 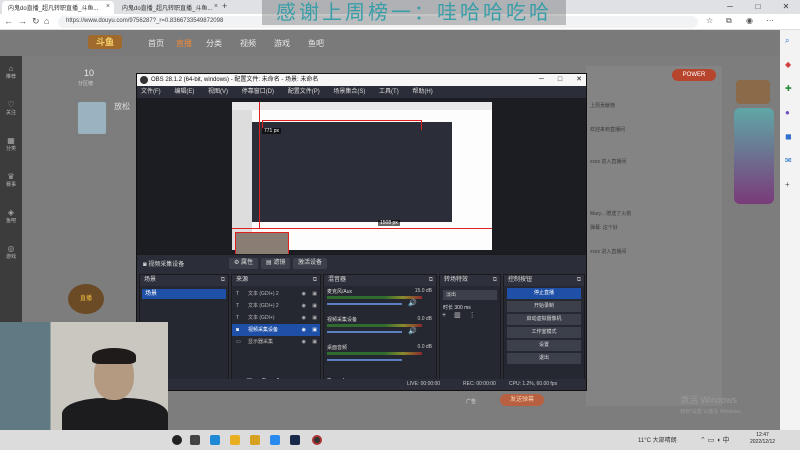 I want to click on avatar, so click(x=92, y=118).